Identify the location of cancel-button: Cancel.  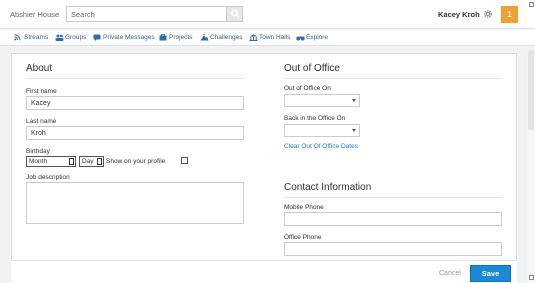
(450, 273).